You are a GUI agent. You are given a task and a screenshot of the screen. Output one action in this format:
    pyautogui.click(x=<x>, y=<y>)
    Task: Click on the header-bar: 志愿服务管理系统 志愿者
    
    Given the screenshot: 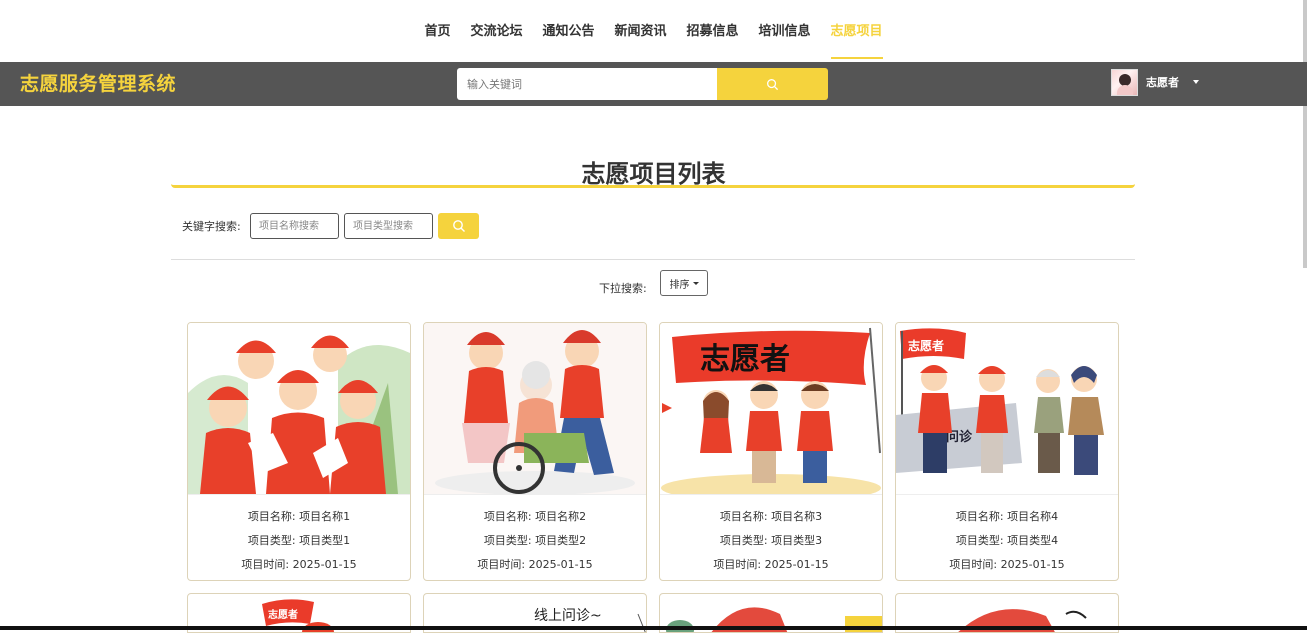 What is the action you would take?
    pyautogui.click(x=653, y=84)
    